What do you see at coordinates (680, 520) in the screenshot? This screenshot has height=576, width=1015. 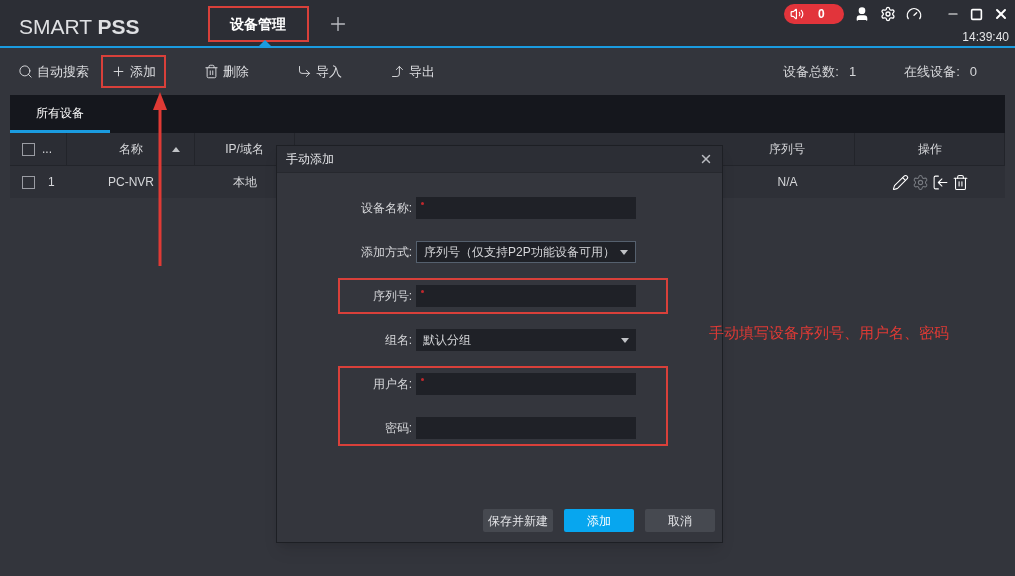 I see `dialog-button: 取消` at bounding box center [680, 520].